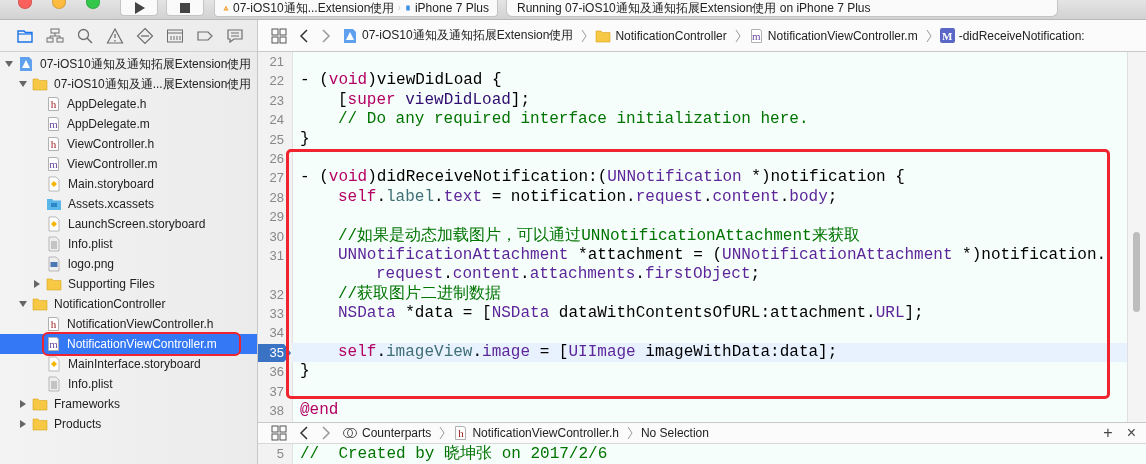 The width and height of the screenshot is (1146, 464). Describe the element at coordinates (110, 304) in the screenshot. I see `file-tree-item: NotificationController` at that location.